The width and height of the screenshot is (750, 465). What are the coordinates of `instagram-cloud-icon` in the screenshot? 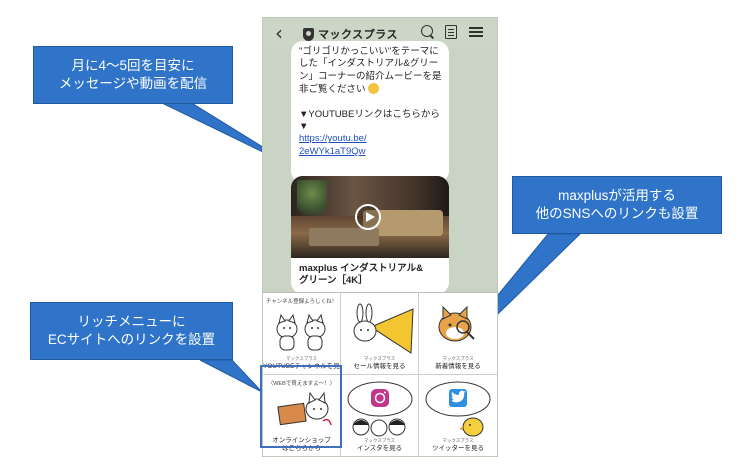 It's located at (380, 409).